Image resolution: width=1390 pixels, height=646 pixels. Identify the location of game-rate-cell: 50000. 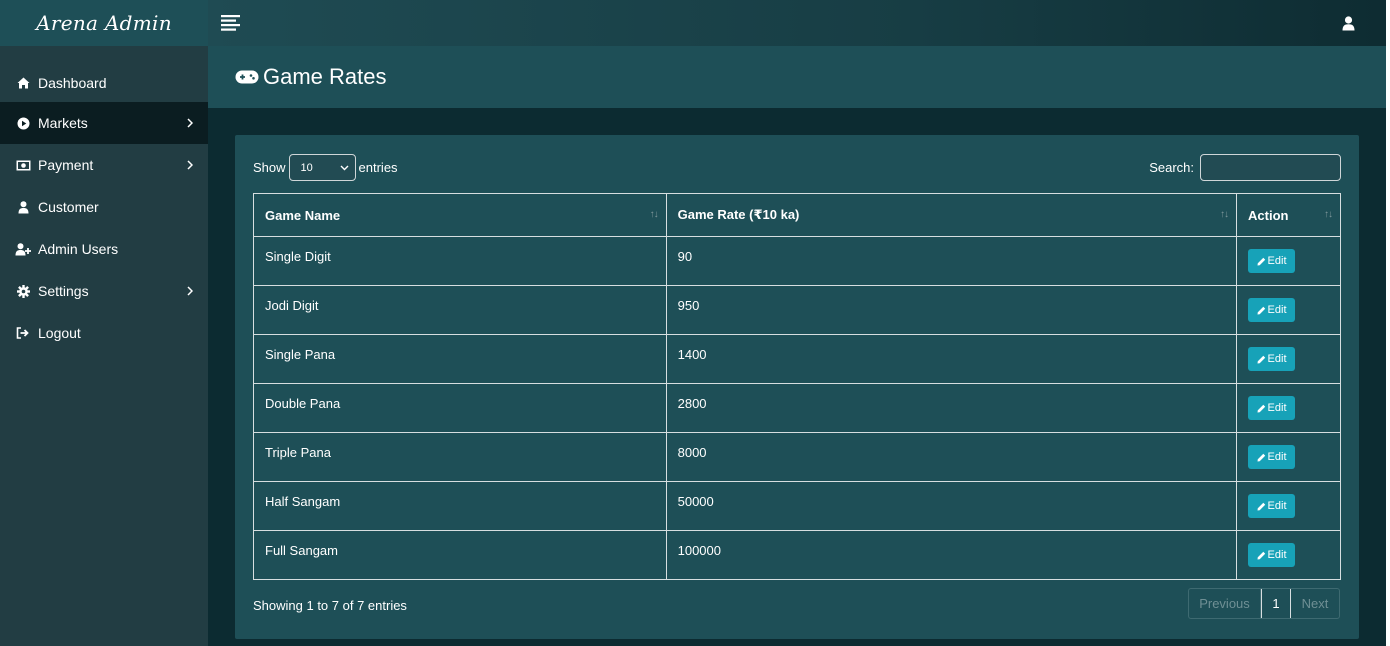
(951, 506).